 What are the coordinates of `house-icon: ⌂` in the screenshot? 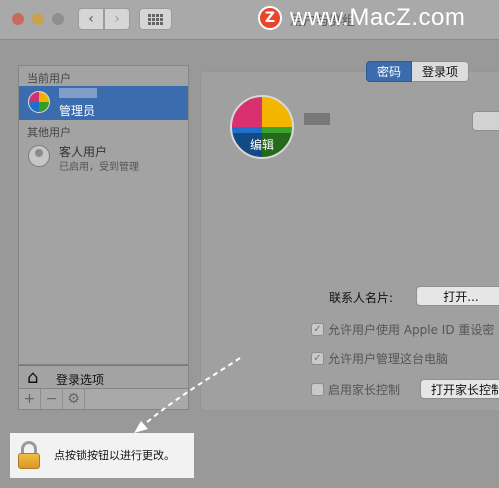 It's located at (33, 377).